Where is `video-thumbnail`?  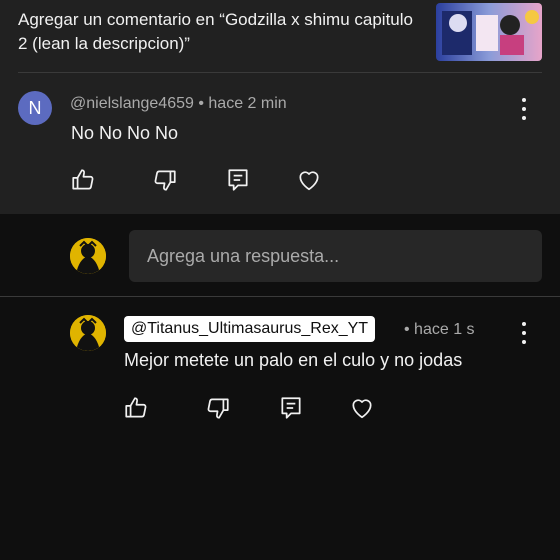
video-thumbnail is located at coordinates (489, 32).